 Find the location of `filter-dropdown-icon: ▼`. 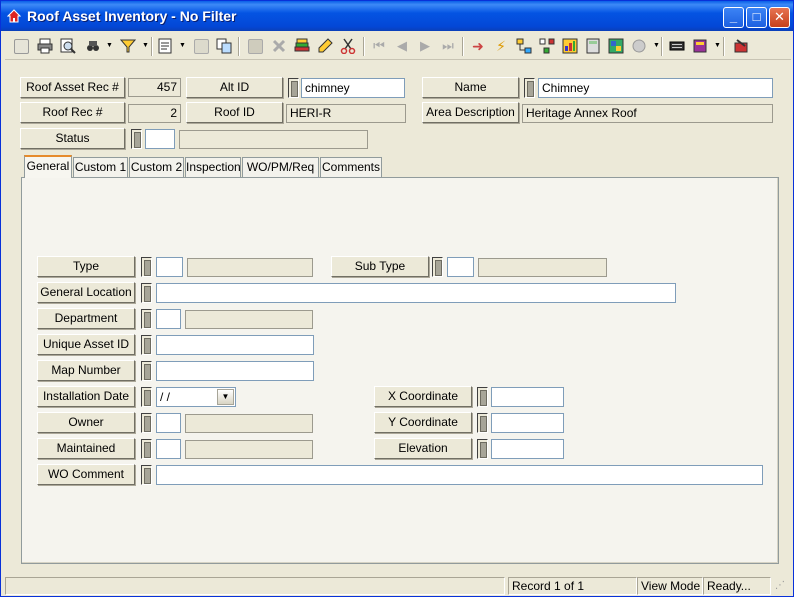

filter-dropdown-icon: ▼ is located at coordinates (145, 45).